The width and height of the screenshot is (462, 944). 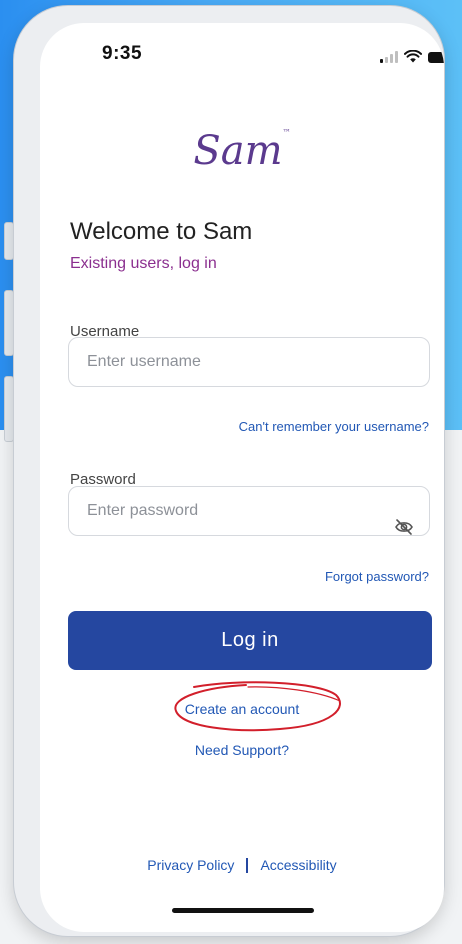 What do you see at coordinates (238, 151) in the screenshot?
I see `logo-text: Sam` at bounding box center [238, 151].